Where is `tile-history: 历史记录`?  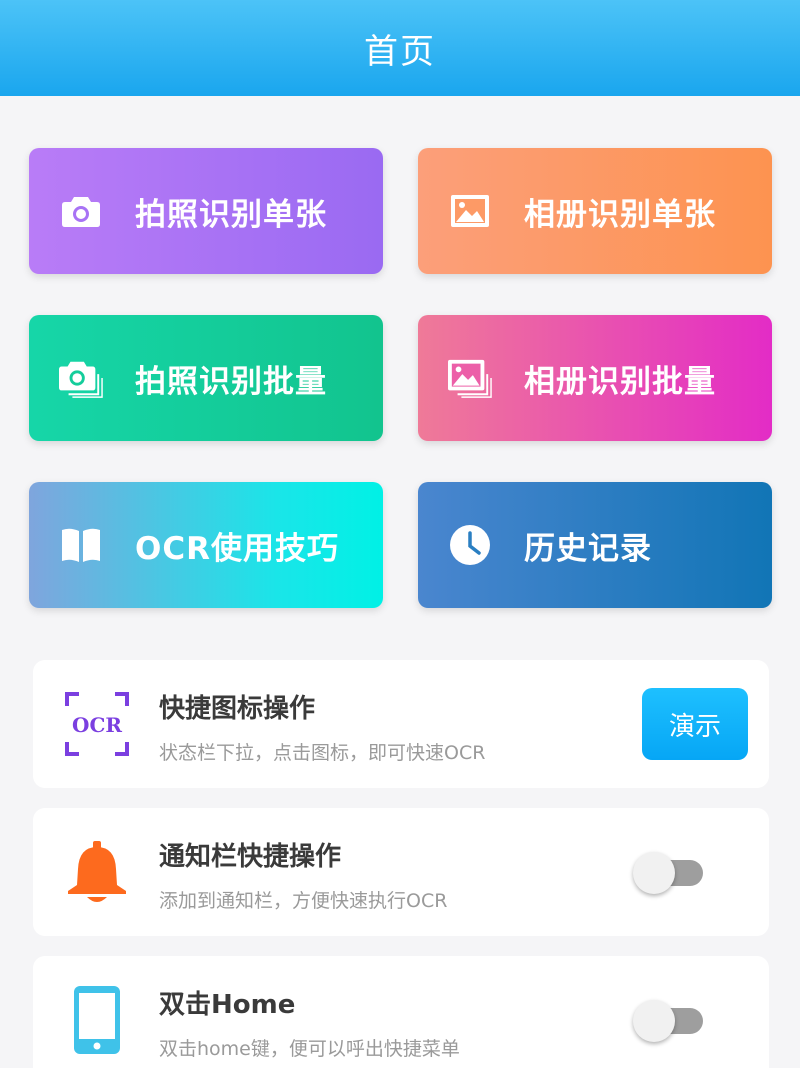
tile-history: 历史记录 is located at coordinates (595, 545).